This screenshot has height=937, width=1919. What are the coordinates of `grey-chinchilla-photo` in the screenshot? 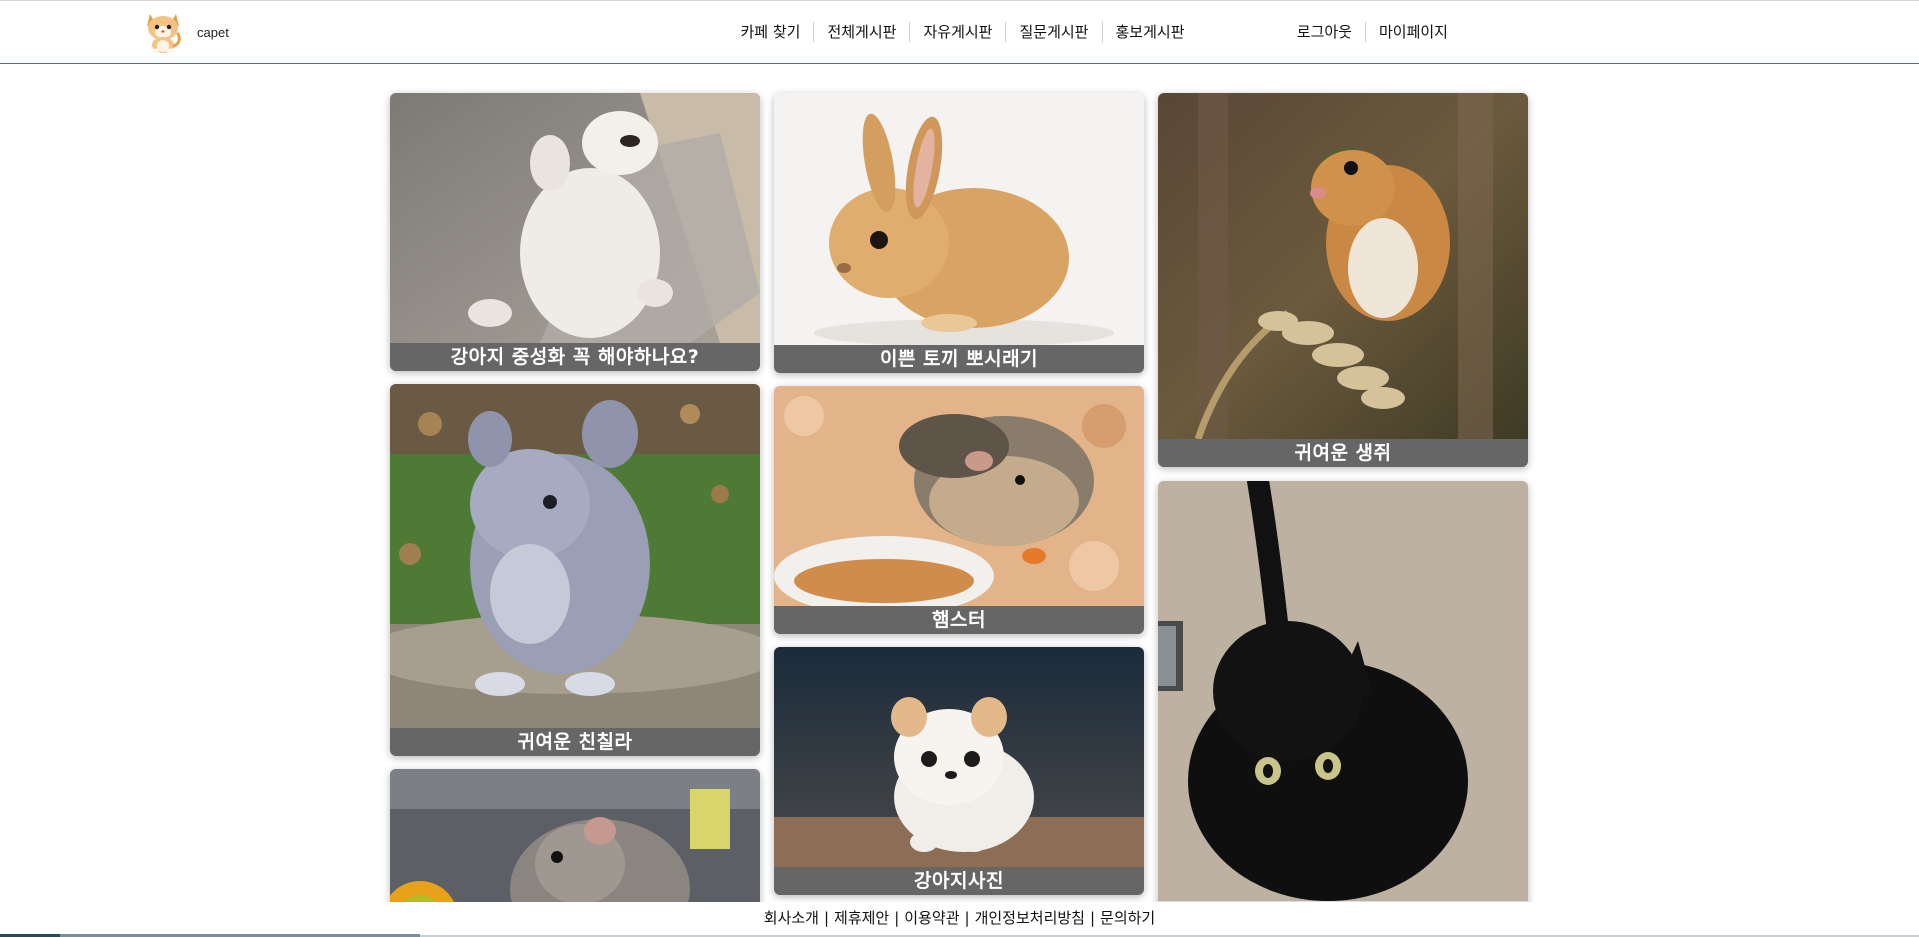 It's located at (575, 556).